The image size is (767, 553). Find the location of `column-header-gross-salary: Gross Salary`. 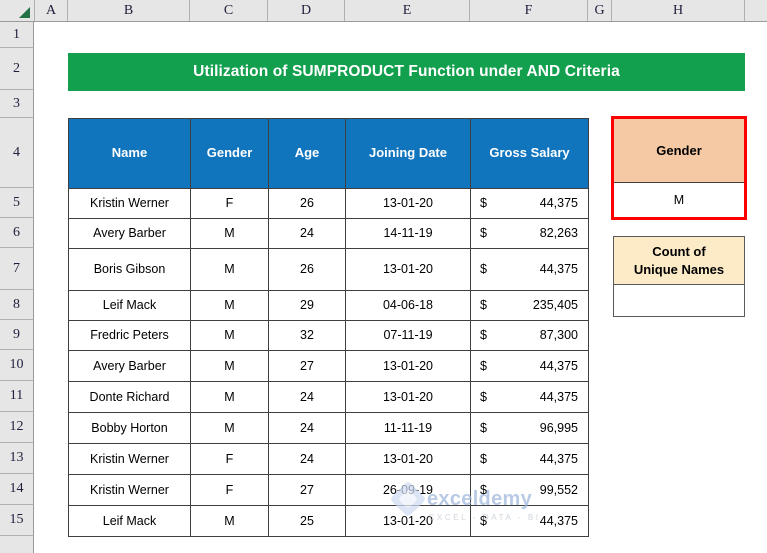

column-header-gross-salary: Gross Salary is located at coordinates (529, 153).